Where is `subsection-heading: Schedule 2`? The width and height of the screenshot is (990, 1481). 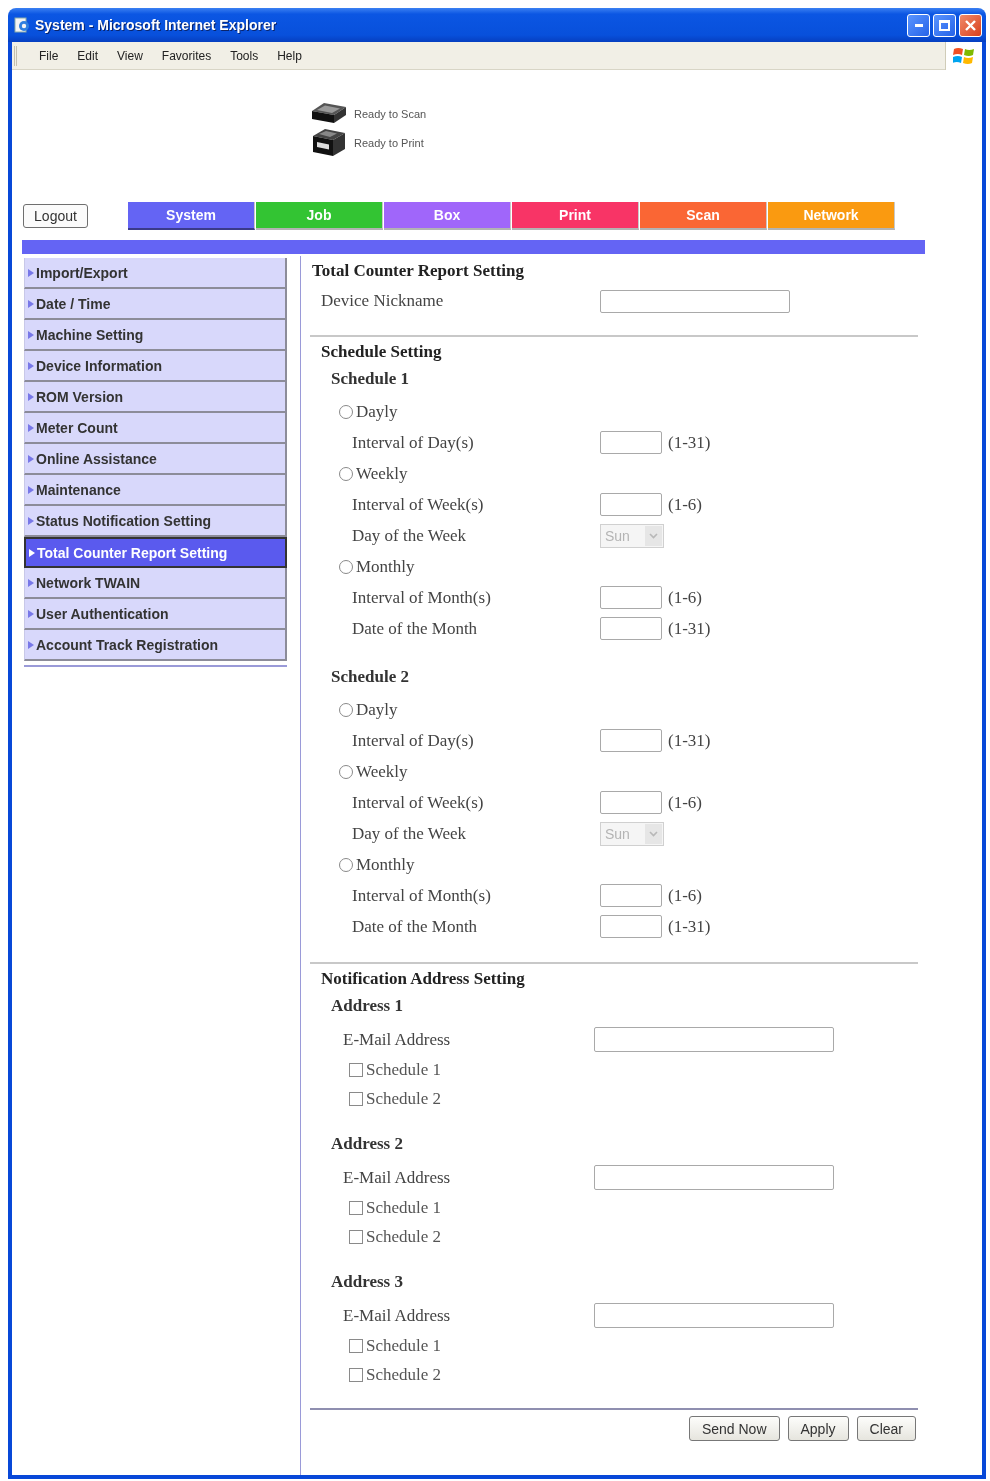 subsection-heading: Schedule 2 is located at coordinates (370, 677).